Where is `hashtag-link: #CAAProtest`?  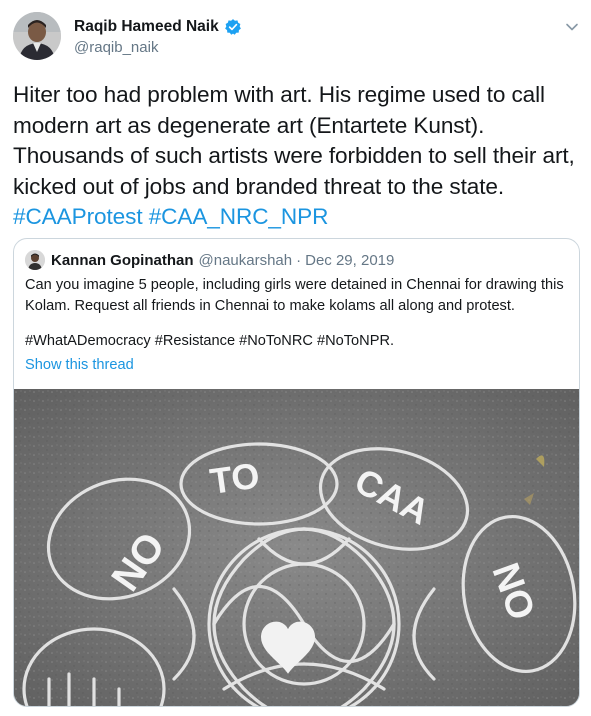 hashtag-link: #CAAProtest is located at coordinates (78, 216).